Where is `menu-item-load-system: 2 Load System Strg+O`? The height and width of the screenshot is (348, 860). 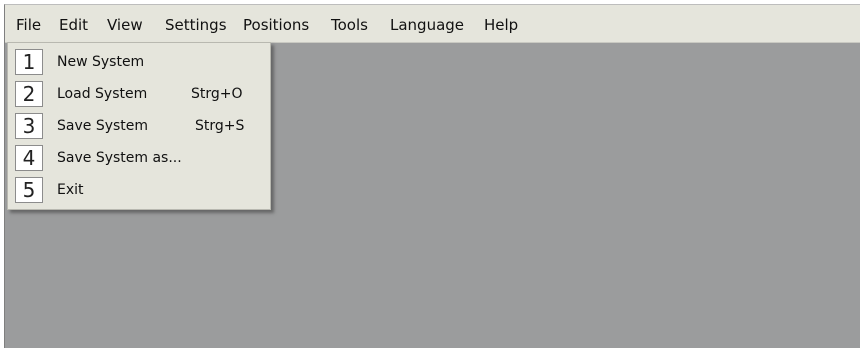
menu-item-load-system: 2 Load System Strg+O is located at coordinates (139, 94).